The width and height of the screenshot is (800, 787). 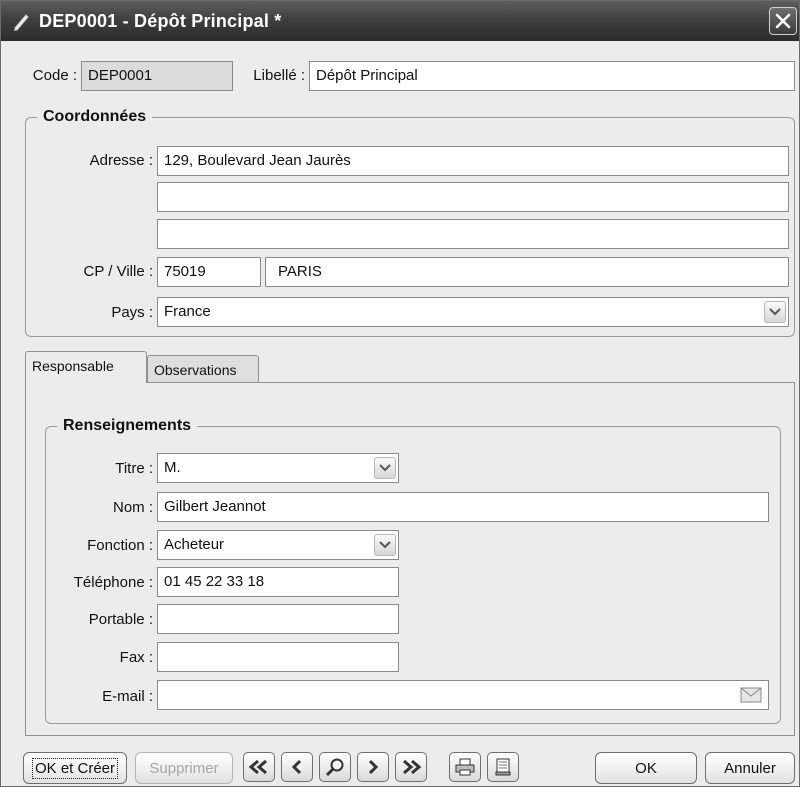 I want to click on last-record-icon, so click(x=412, y=767).